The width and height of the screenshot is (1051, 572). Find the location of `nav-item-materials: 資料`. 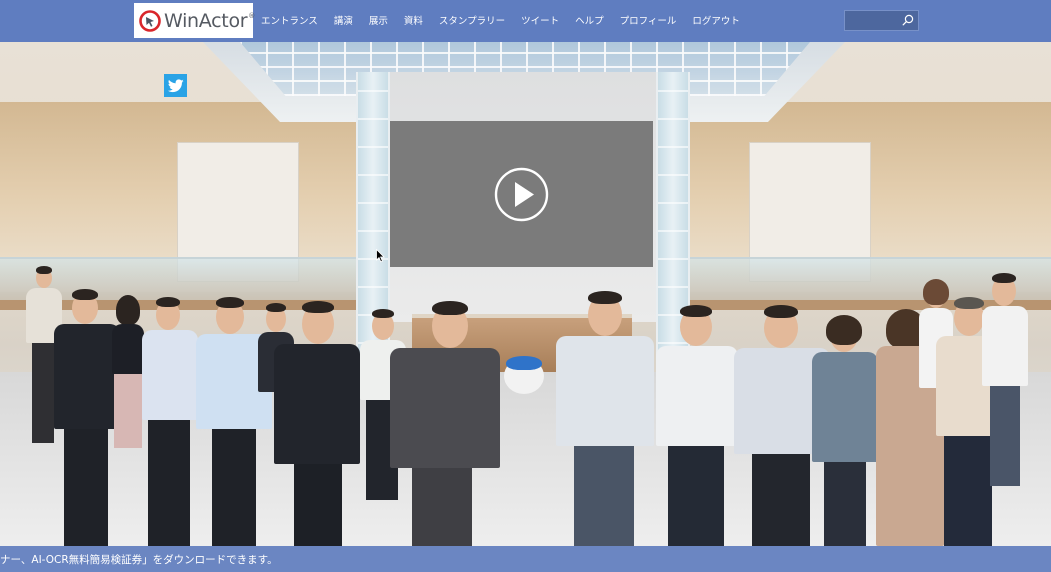

nav-item-materials: 資料 is located at coordinates (413, 22).